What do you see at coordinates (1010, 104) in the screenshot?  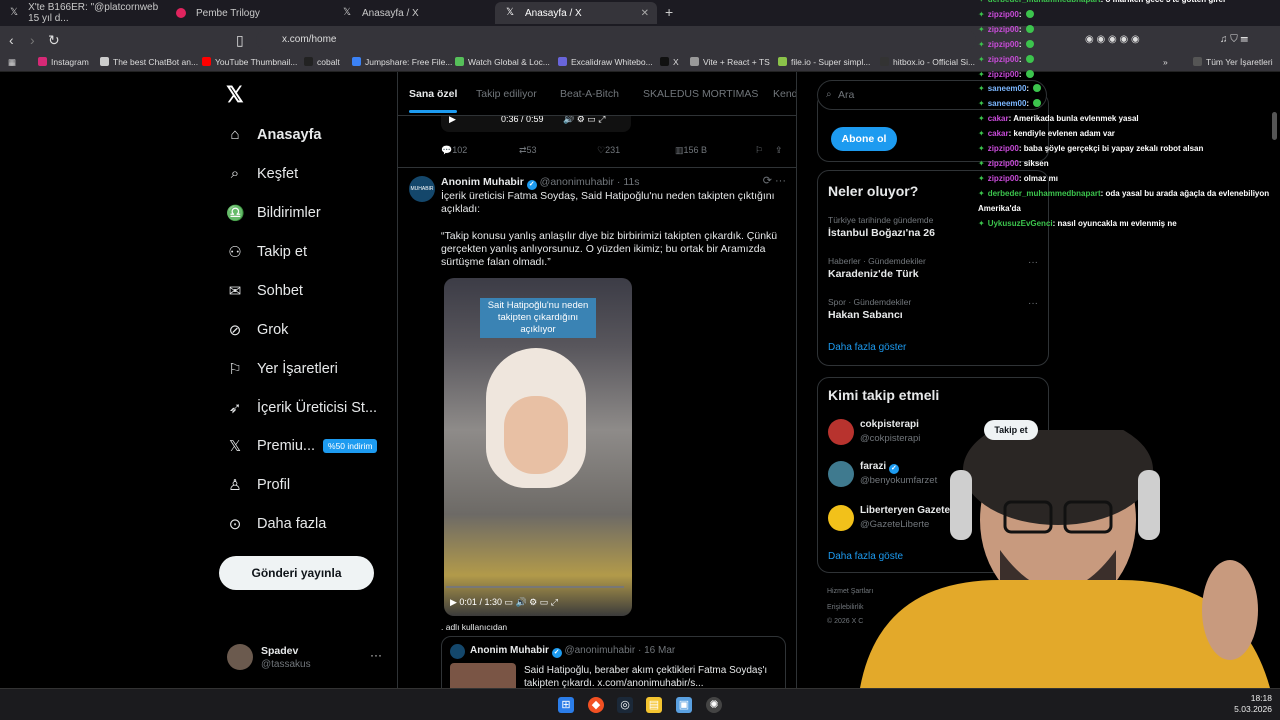 I see `chat-message: ✦ saneem00:` at bounding box center [1010, 104].